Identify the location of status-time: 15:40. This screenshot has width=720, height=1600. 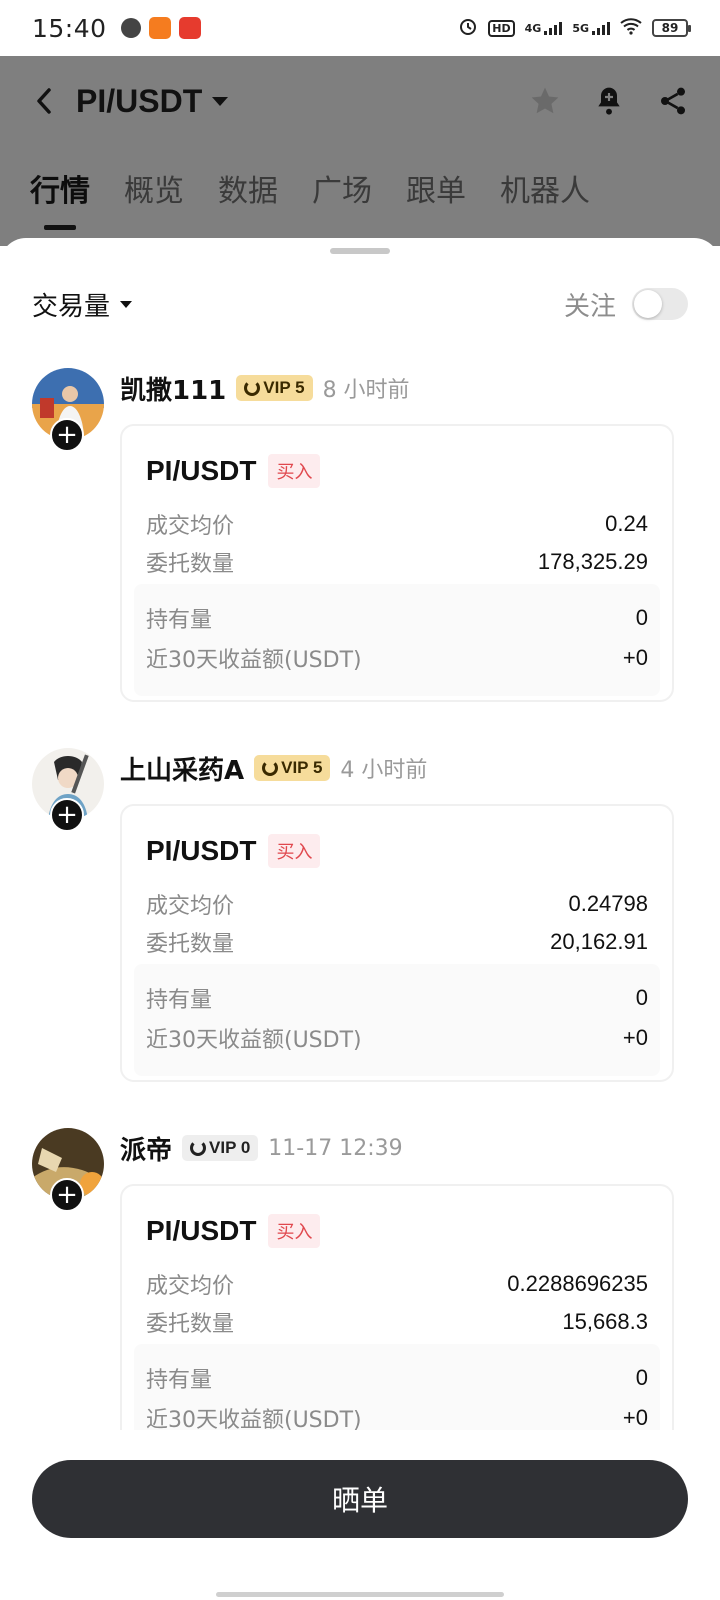
(69, 28).